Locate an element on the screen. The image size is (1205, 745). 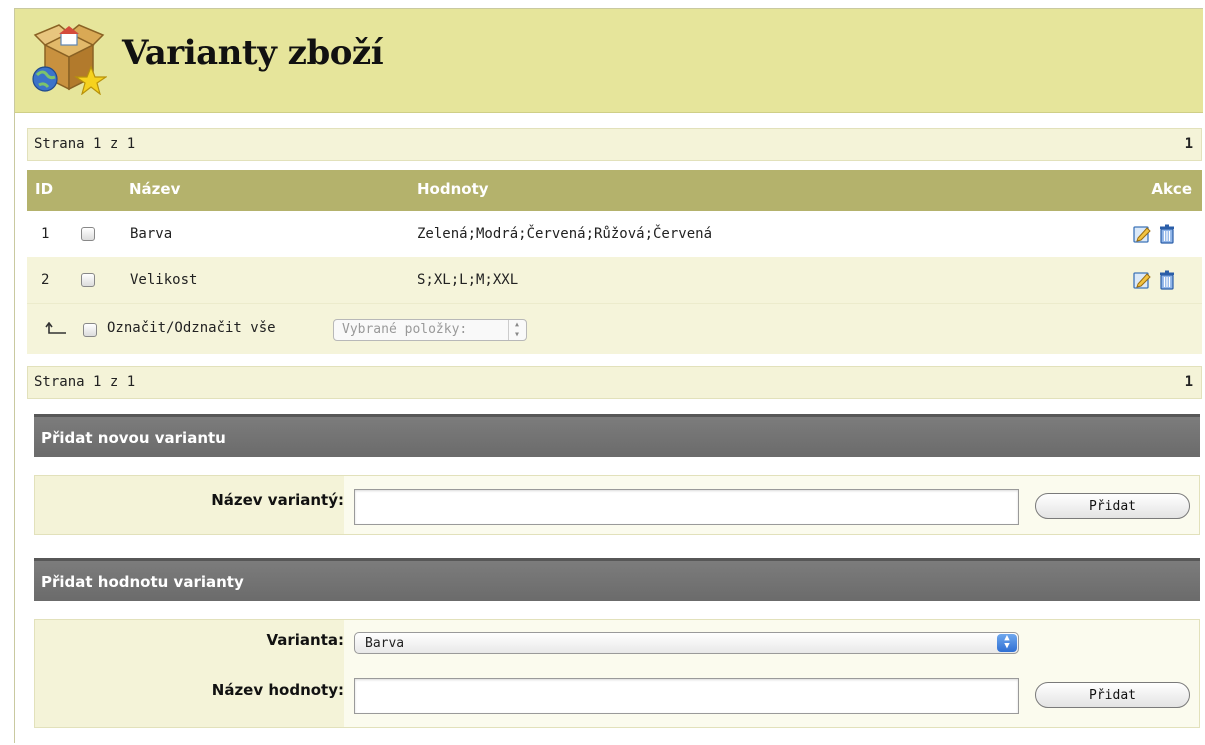
column-header-name: Název is located at coordinates (154, 189).